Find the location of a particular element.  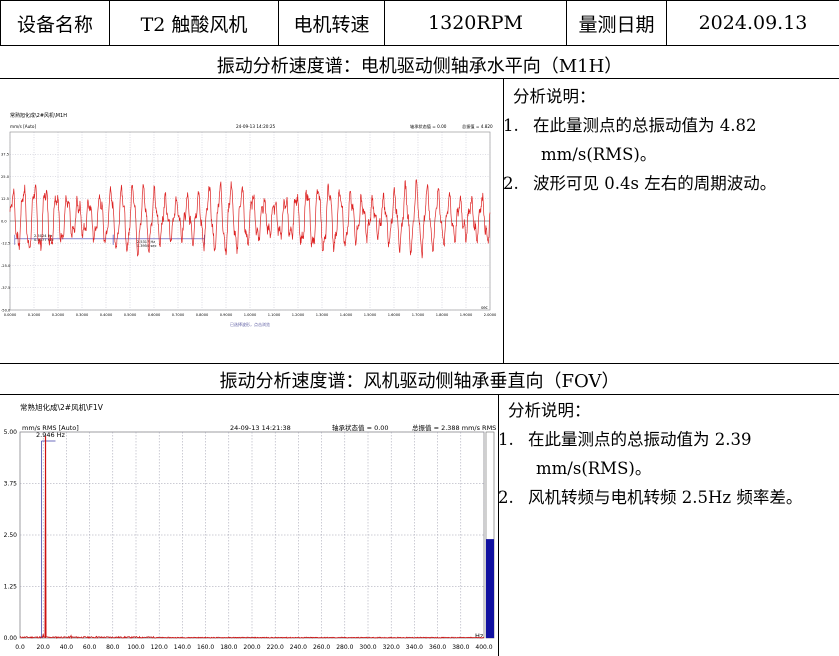

chart-timestamp: 24-09-13 14:21:38 is located at coordinates (260, 428).